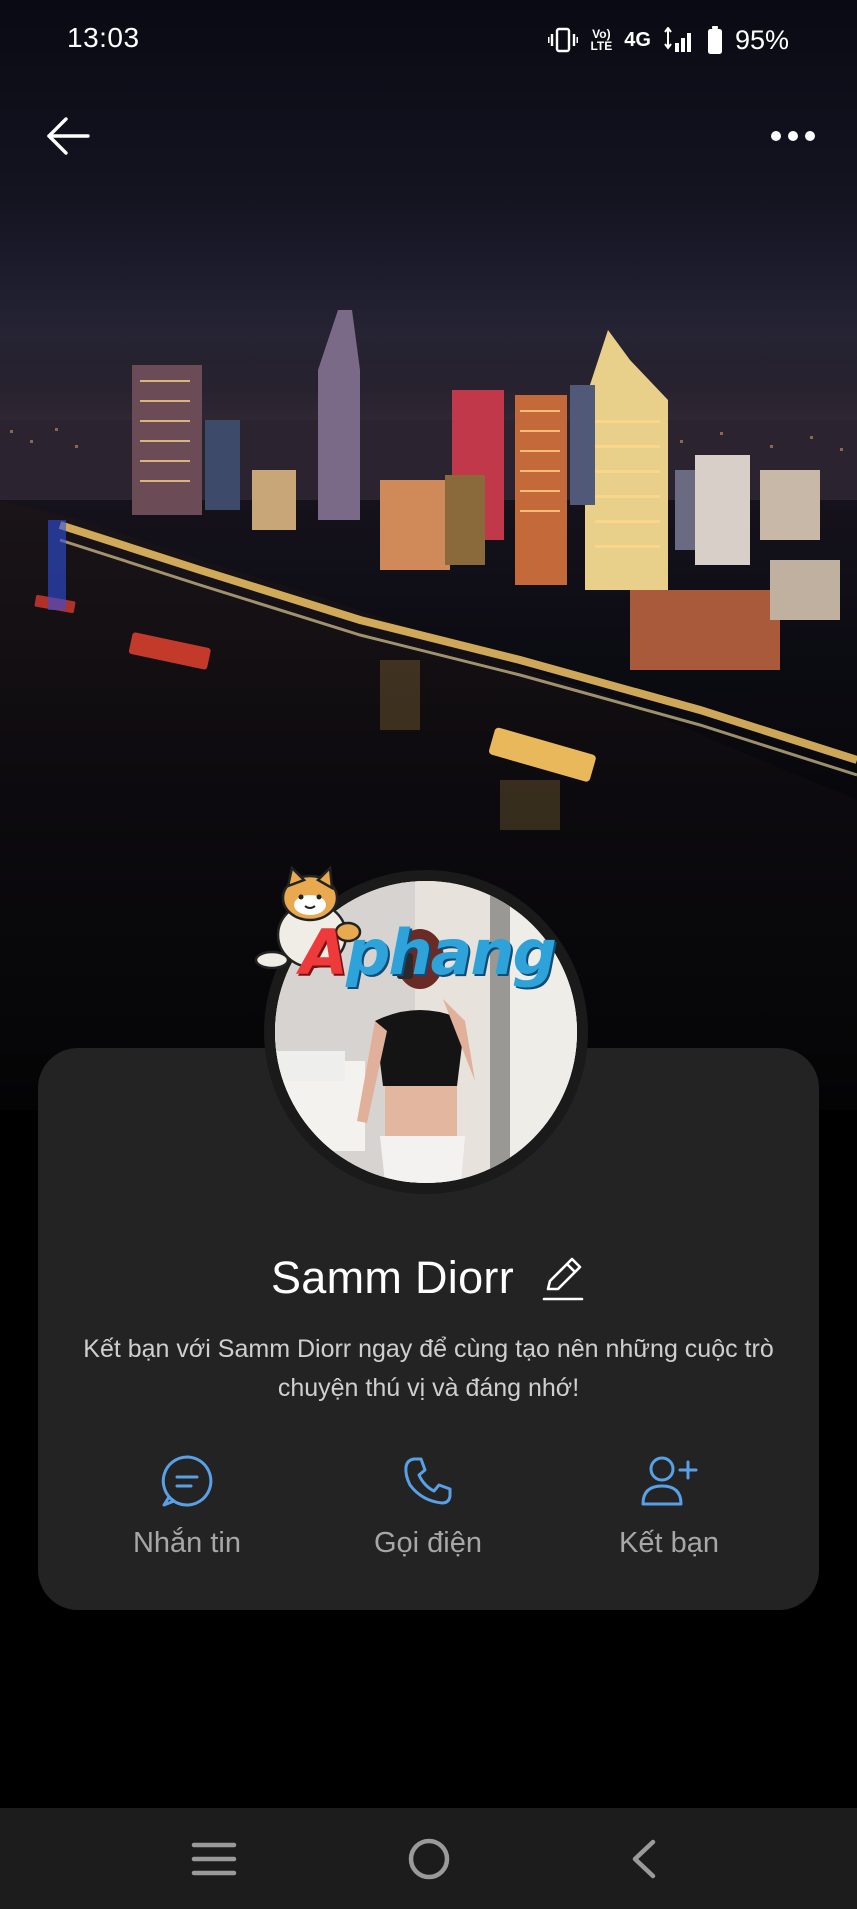 The height and width of the screenshot is (1909, 857). I want to click on message-button: Nhắn tin, so click(187, 1506).